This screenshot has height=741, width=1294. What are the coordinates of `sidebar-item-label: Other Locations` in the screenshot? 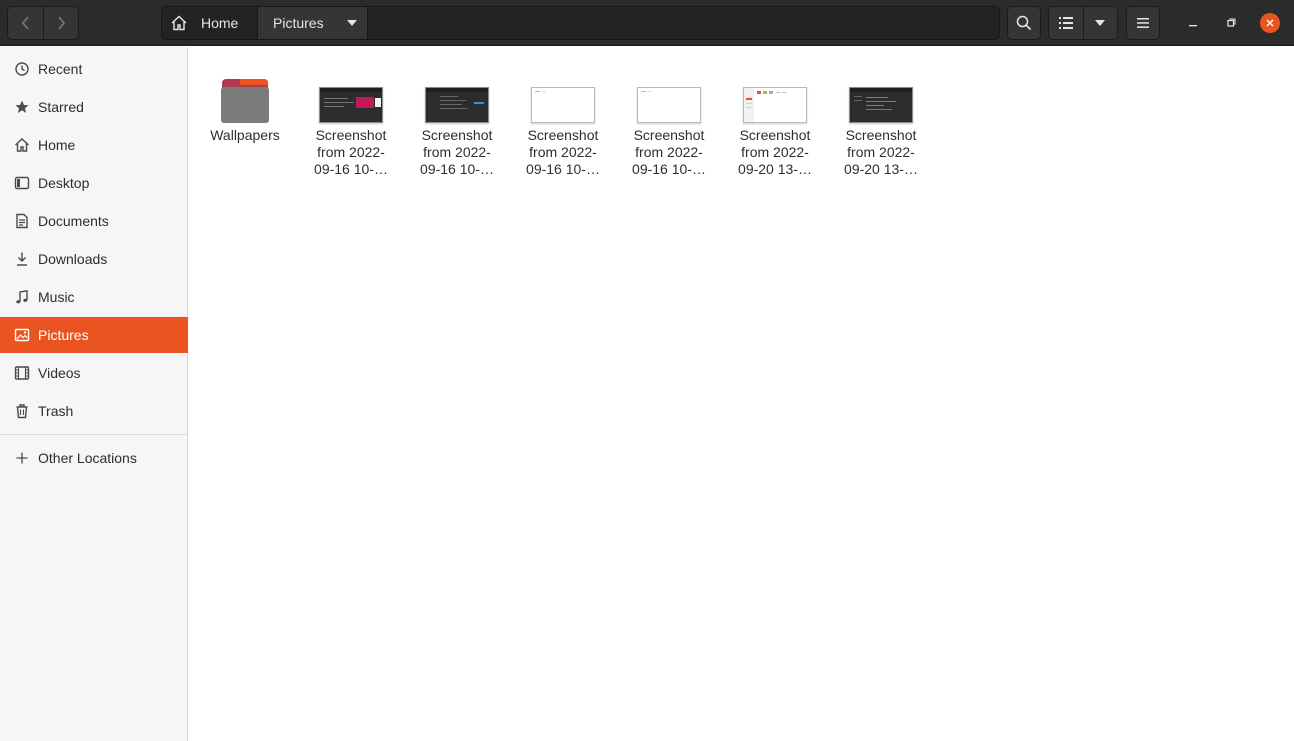 It's located at (87, 458).